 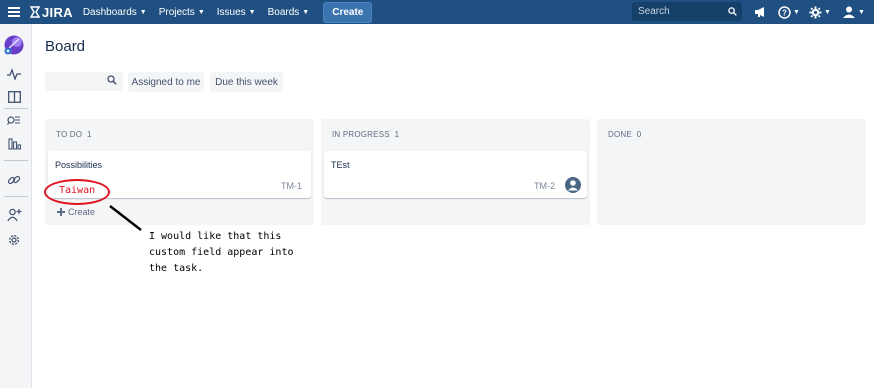 I want to click on create-issue-link: Create, so click(x=76, y=212).